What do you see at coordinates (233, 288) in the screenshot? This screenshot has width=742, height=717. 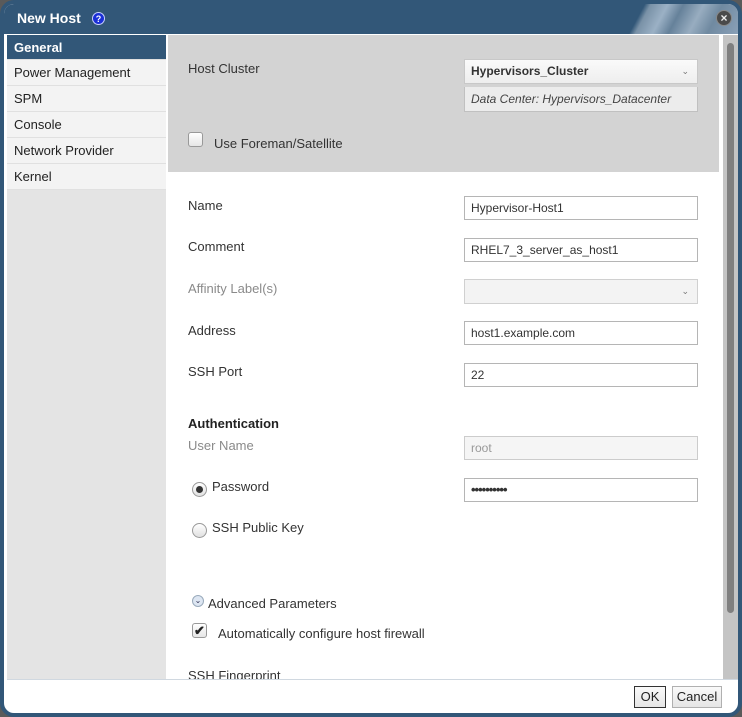 I see `affinity-labels-label: Affinity Label(s)` at bounding box center [233, 288].